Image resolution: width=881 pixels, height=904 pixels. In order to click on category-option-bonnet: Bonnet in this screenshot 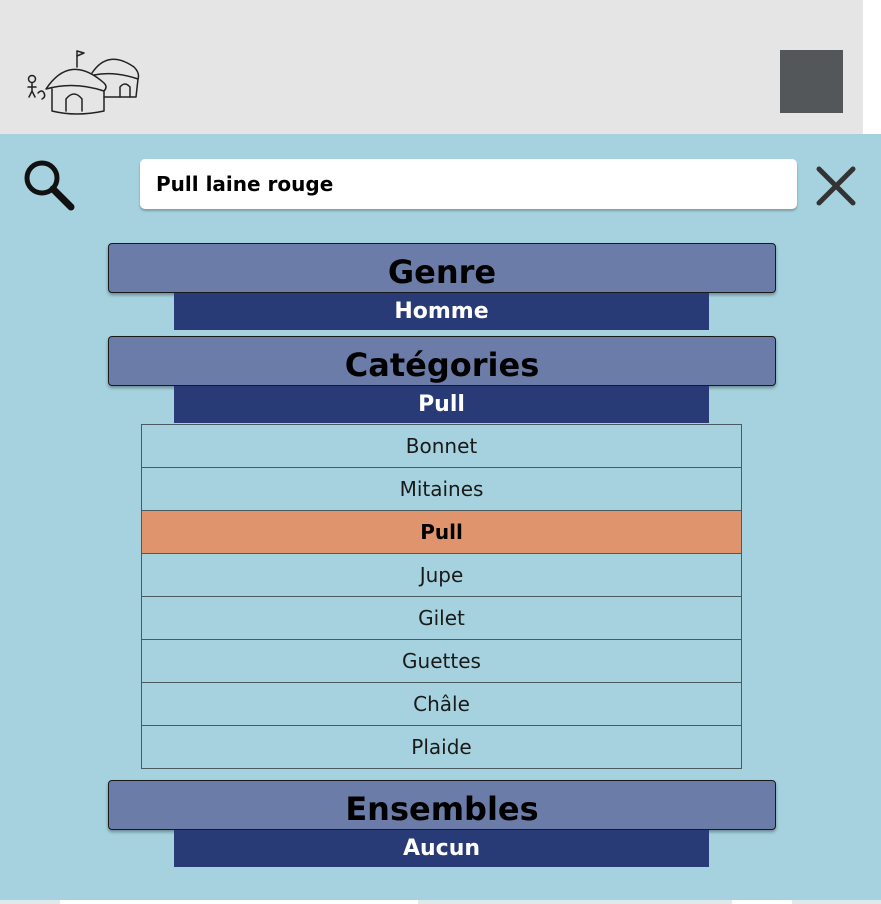, I will do `click(441, 446)`.